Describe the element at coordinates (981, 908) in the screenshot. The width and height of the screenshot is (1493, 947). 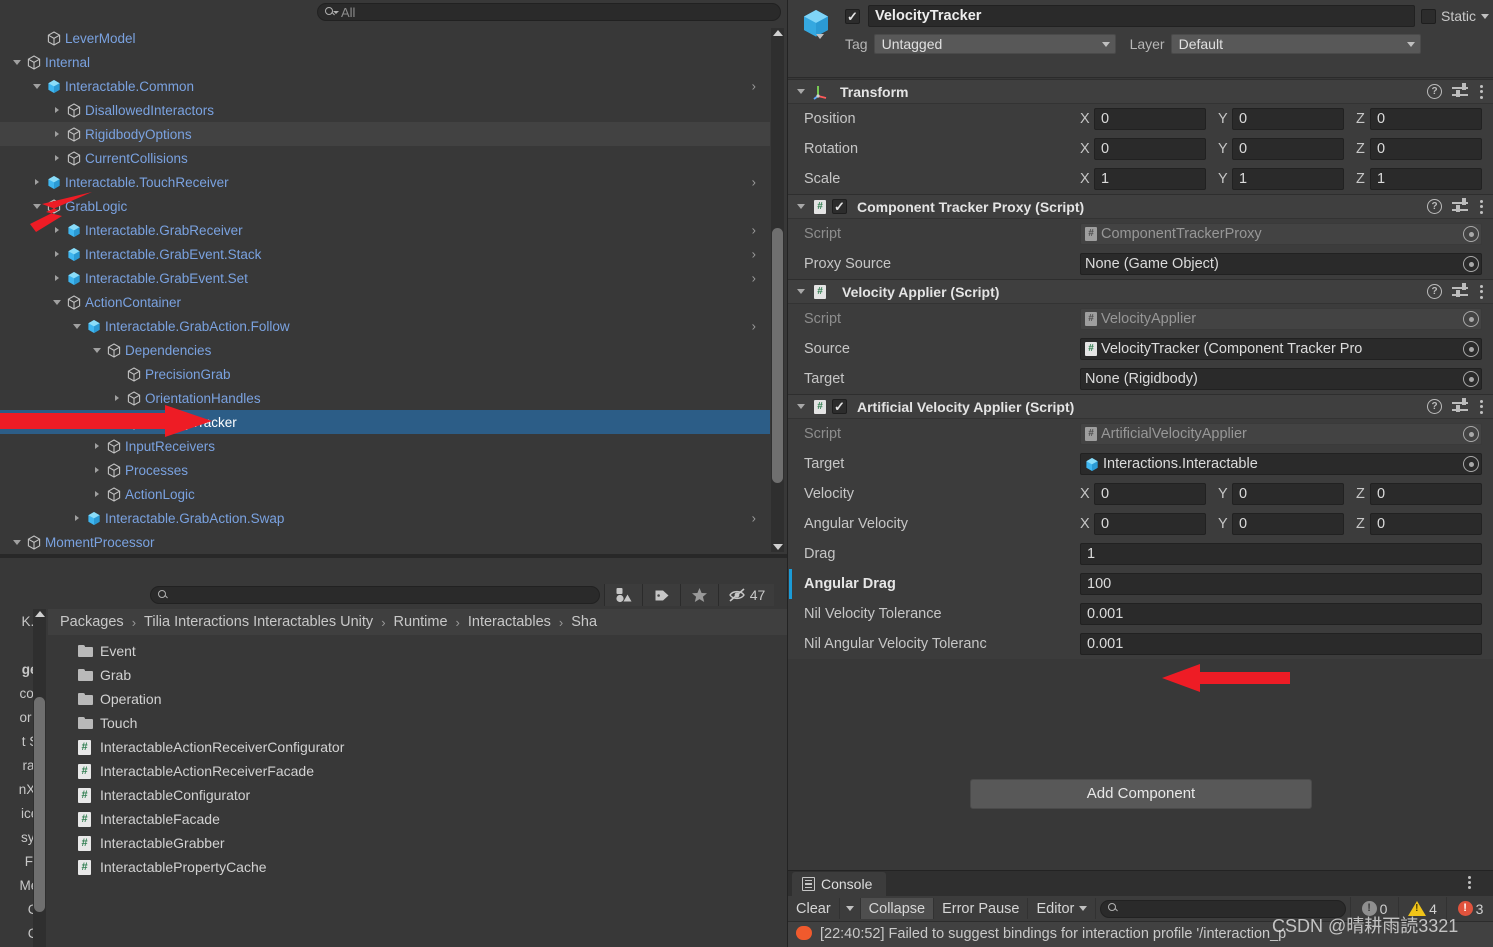
I see `error-pause-button: Error Pause` at that location.